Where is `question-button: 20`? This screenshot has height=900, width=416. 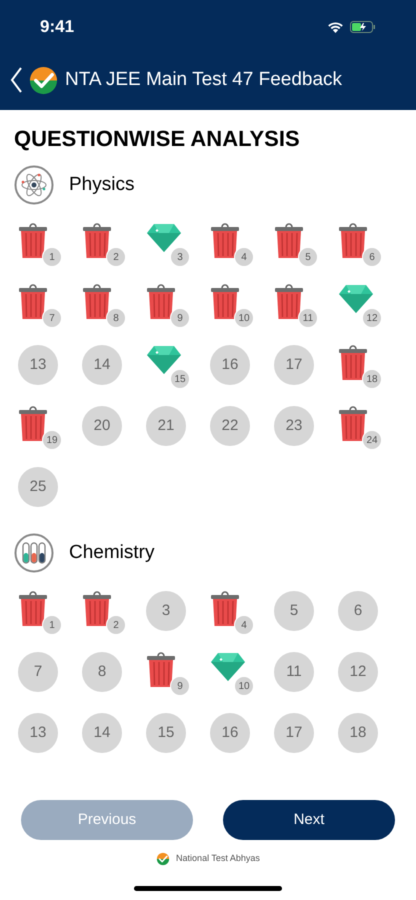
question-button: 20 is located at coordinates (102, 426).